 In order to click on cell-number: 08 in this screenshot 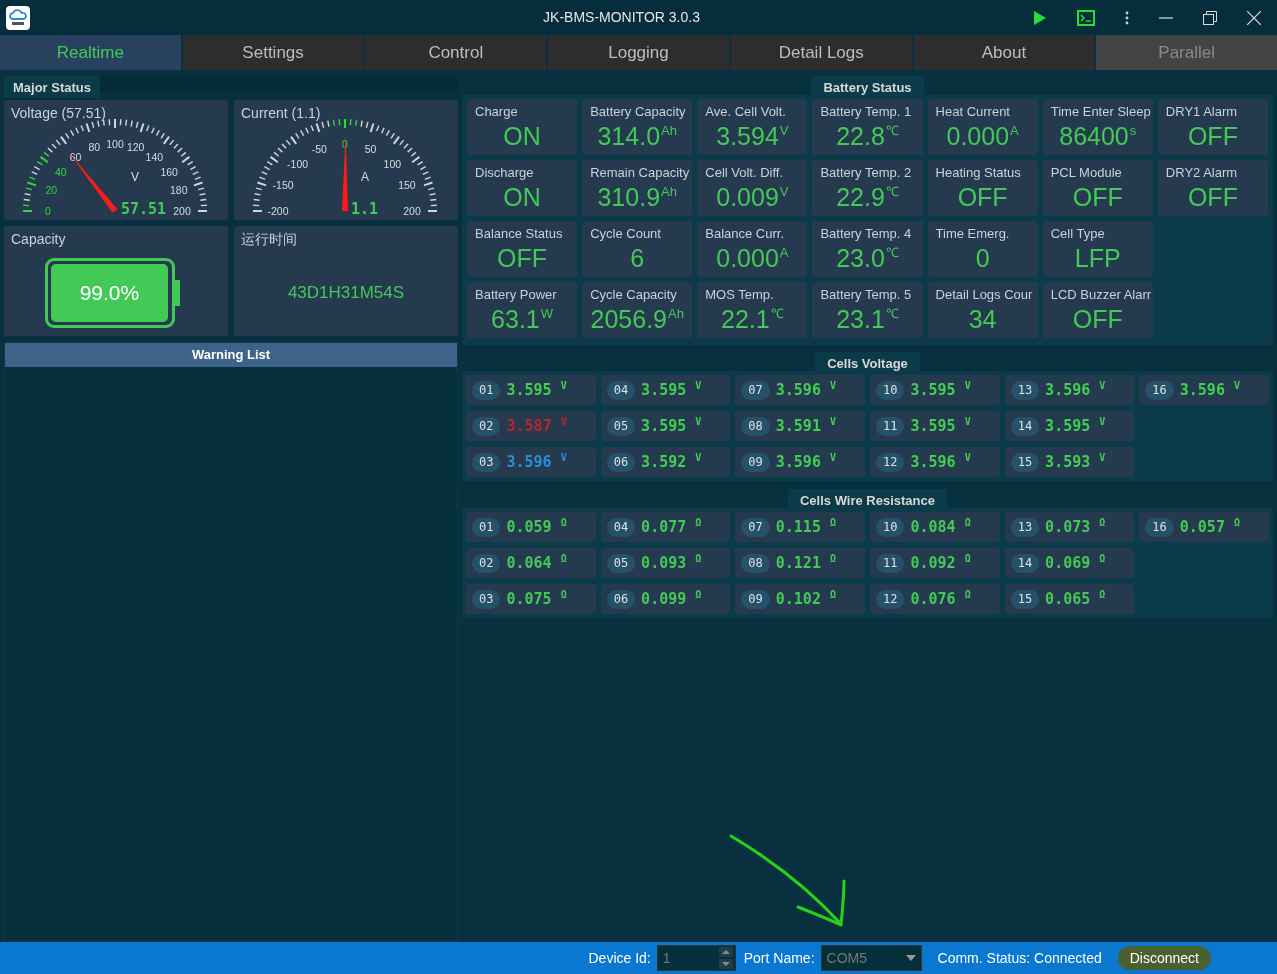, I will do `click(755, 563)`.